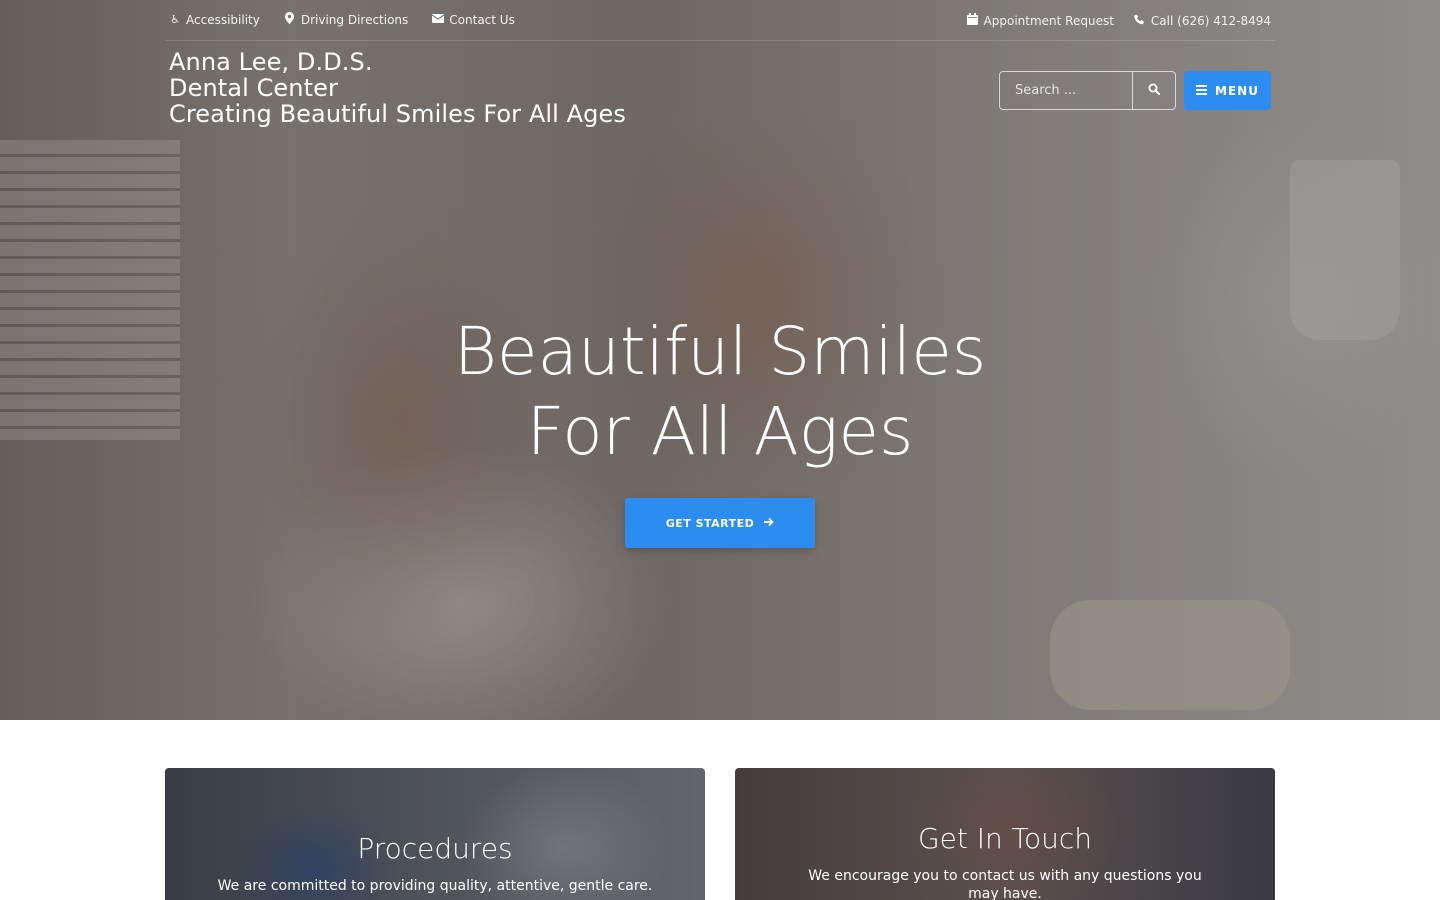 The image size is (1440, 900). I want to click on brand-tagline: Creating Beautiful Smiles For All Ages, so click(397, 114).